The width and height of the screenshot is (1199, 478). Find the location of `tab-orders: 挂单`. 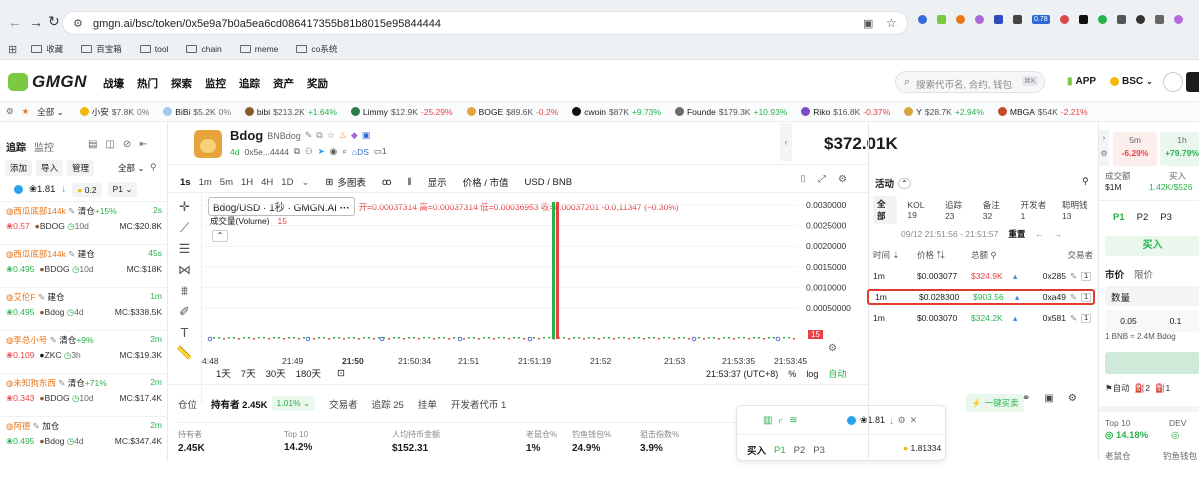

tab-orders: 挂单 is located at coordinates (427, 404).